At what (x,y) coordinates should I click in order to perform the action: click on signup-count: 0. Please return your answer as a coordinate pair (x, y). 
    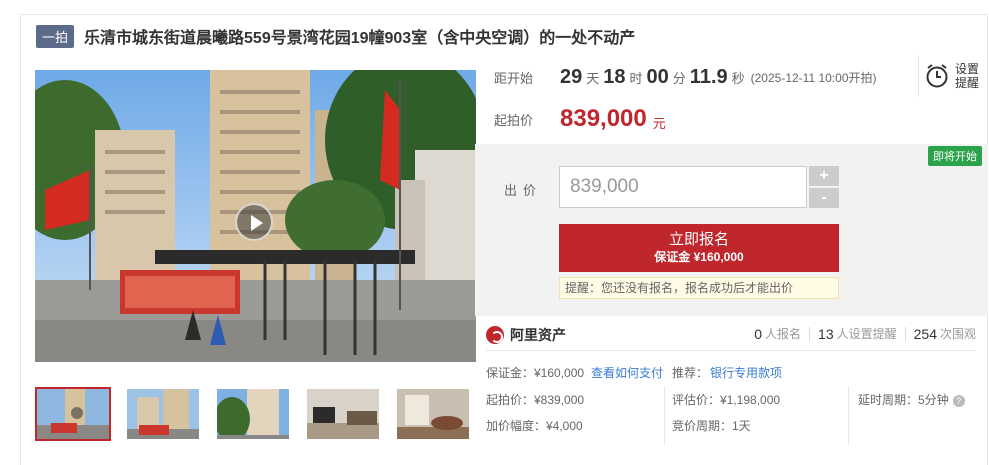
    Looking at the image, I should click on (758, 333).